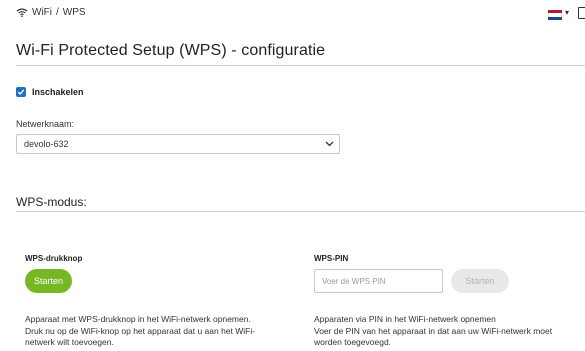  Describe the element at coordinates (46, 144) in the screenshot. I see `network-name-value: devolo-632` at that location.